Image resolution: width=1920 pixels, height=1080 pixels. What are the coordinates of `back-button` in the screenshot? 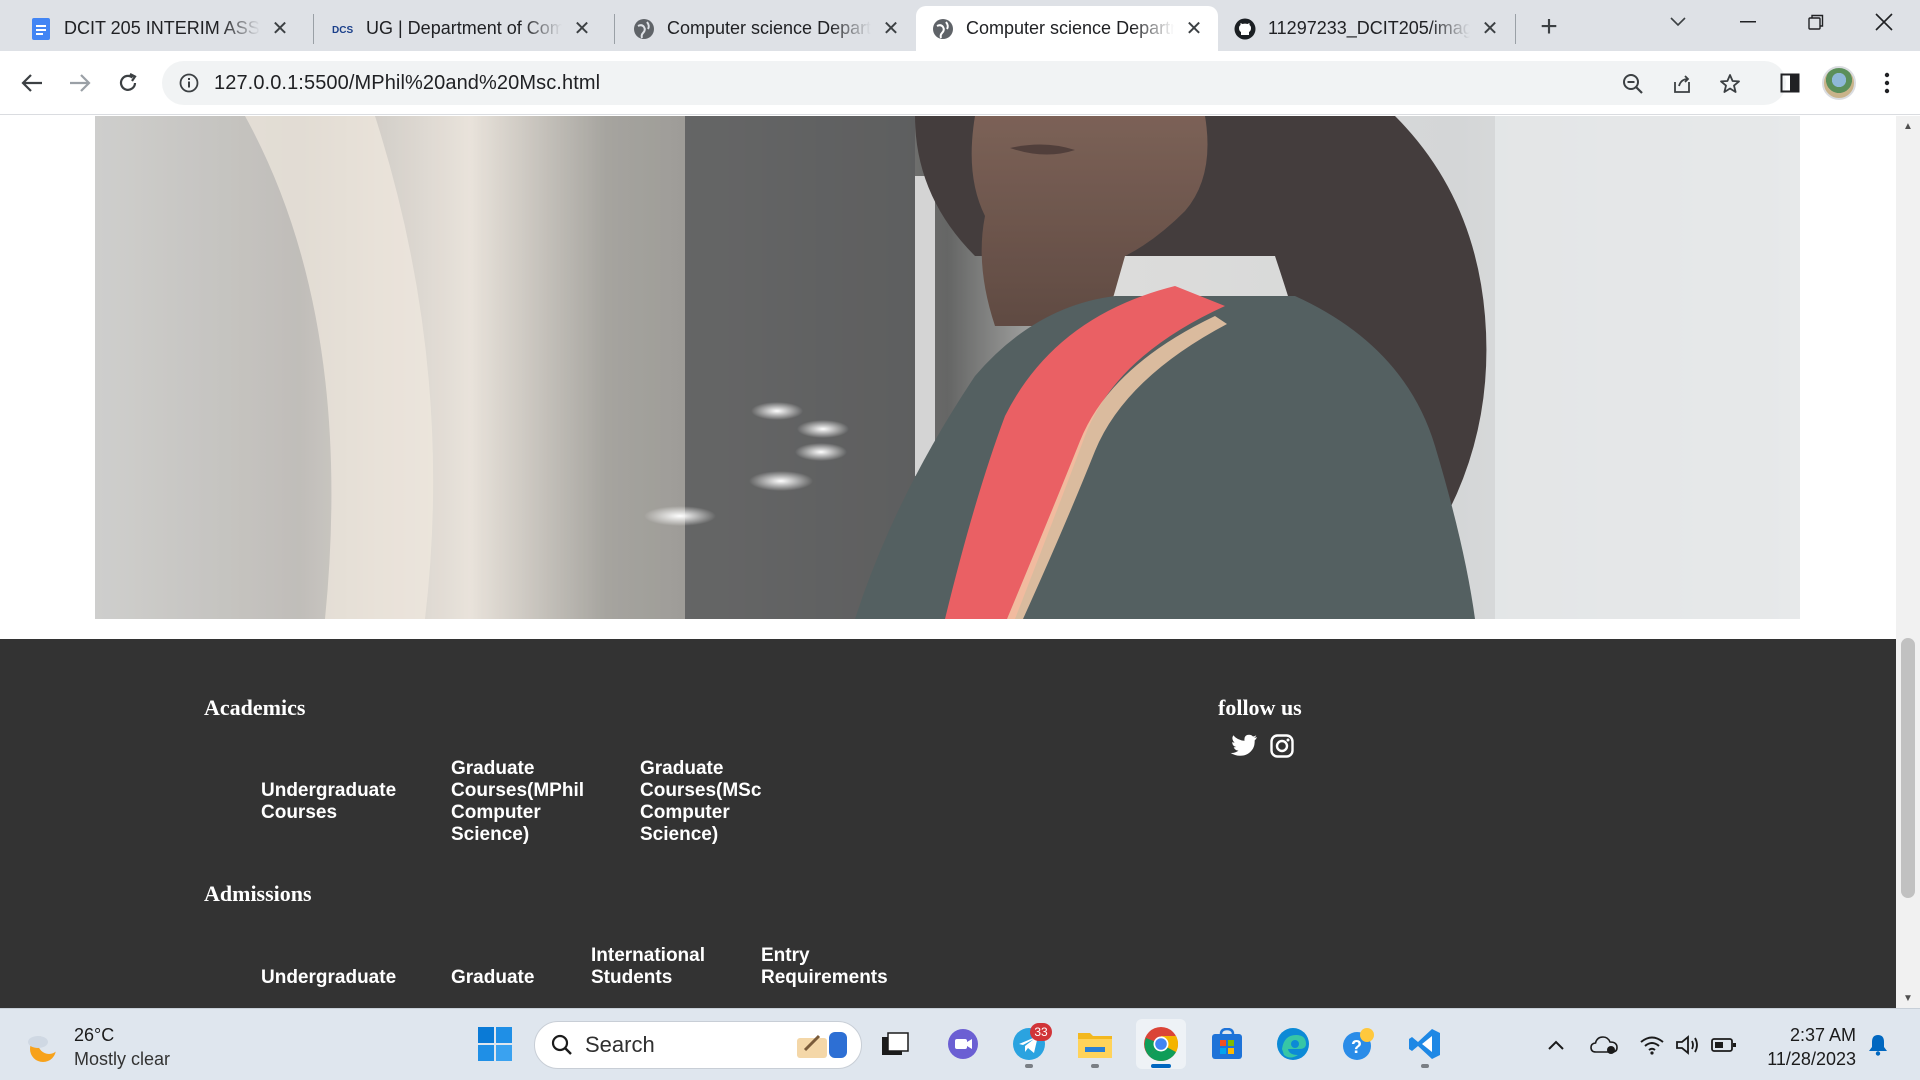 It's located at (32, 83).